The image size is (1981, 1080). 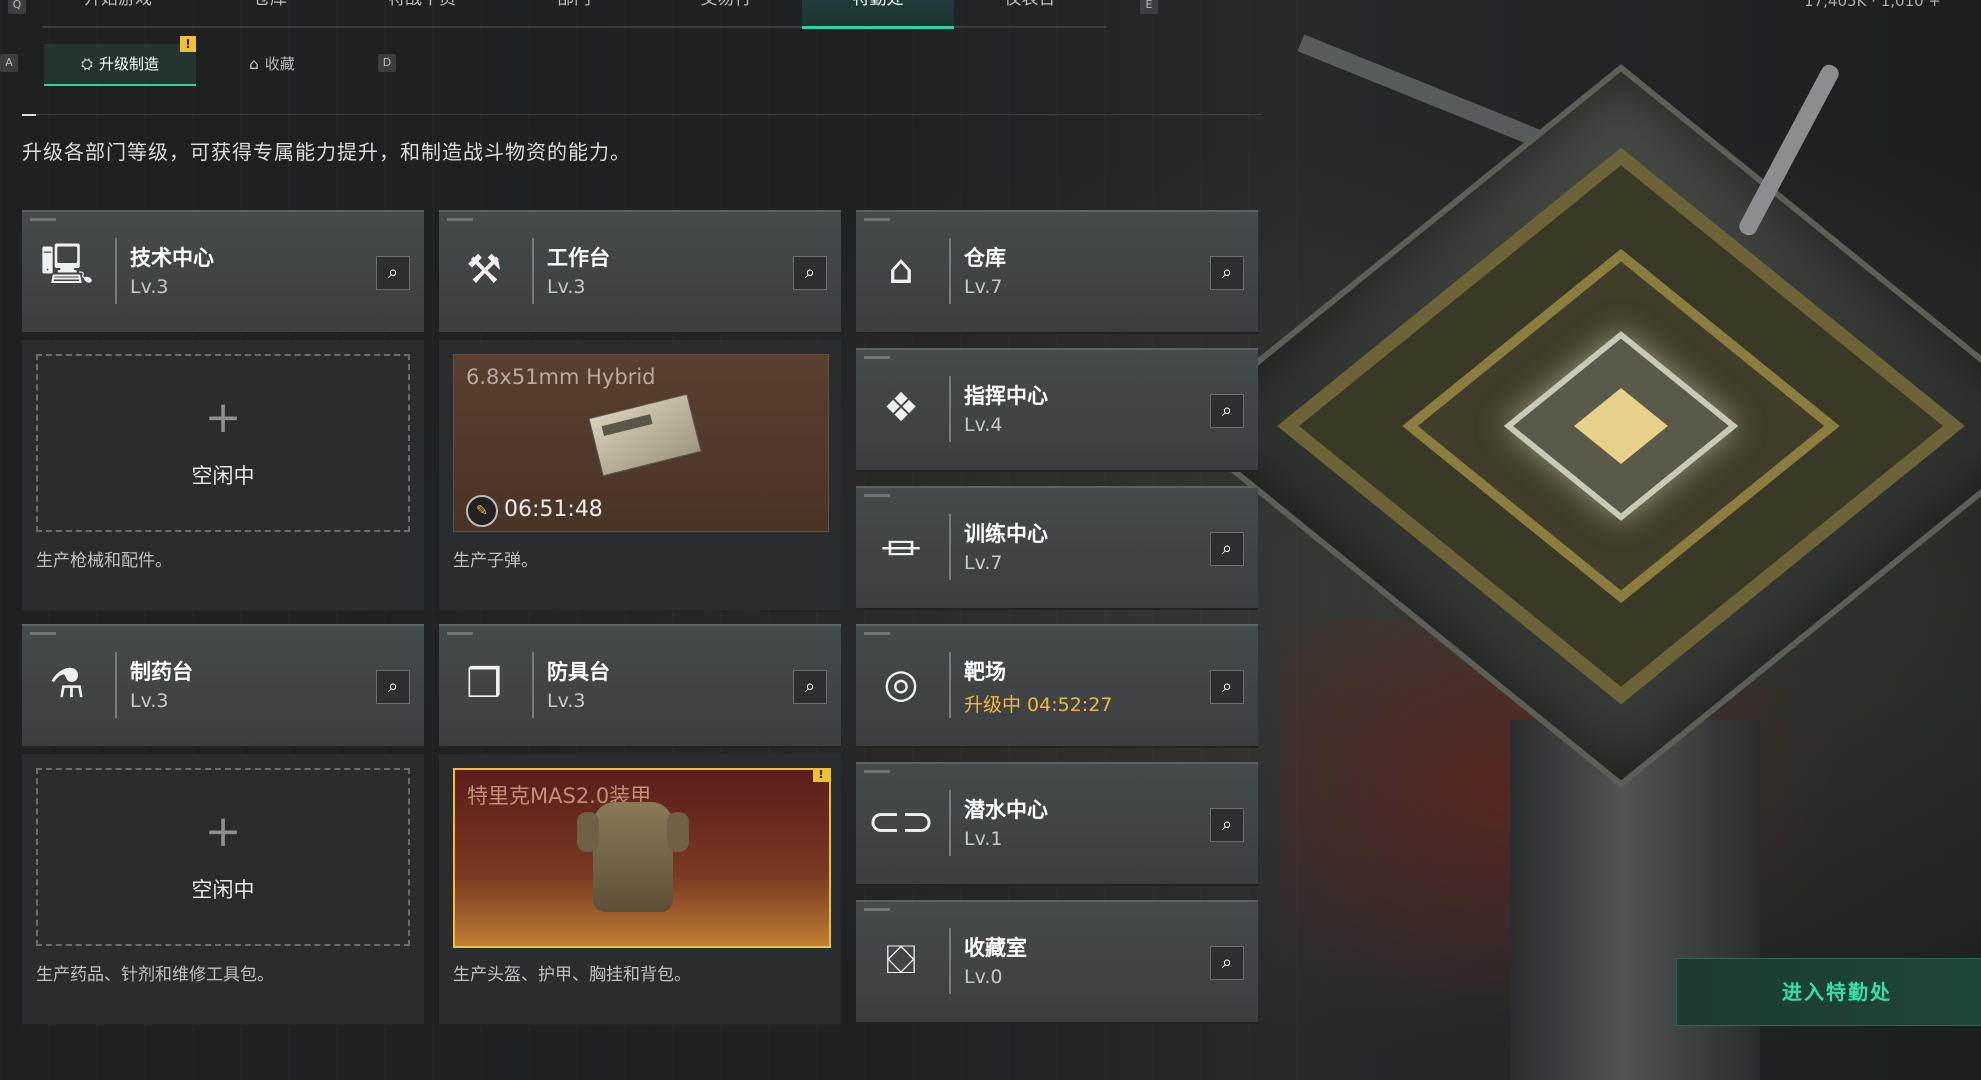 I want to click on page-description: 升级各部门等级，可获得专属能力提升，和制造战斗物资的能力。, so click(x=326, y=152).